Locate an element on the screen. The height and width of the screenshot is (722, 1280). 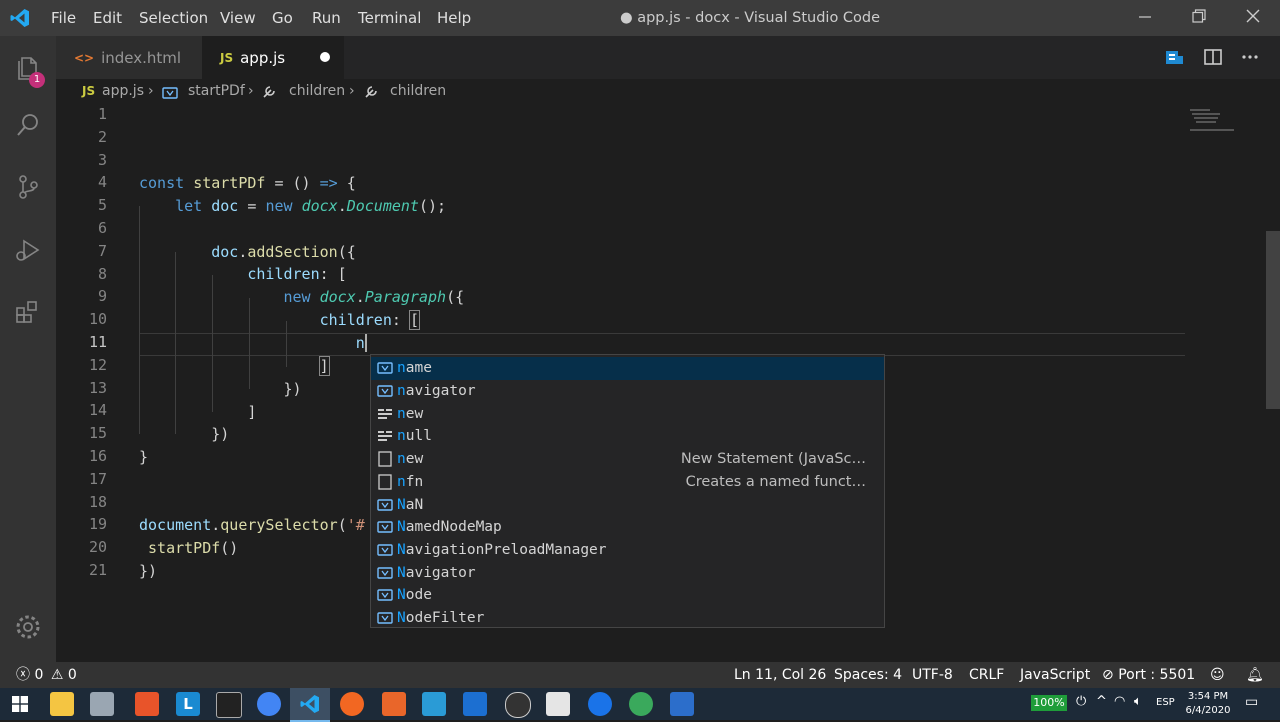
block-icon: ⊘ is located at coordinates (1108, 675).